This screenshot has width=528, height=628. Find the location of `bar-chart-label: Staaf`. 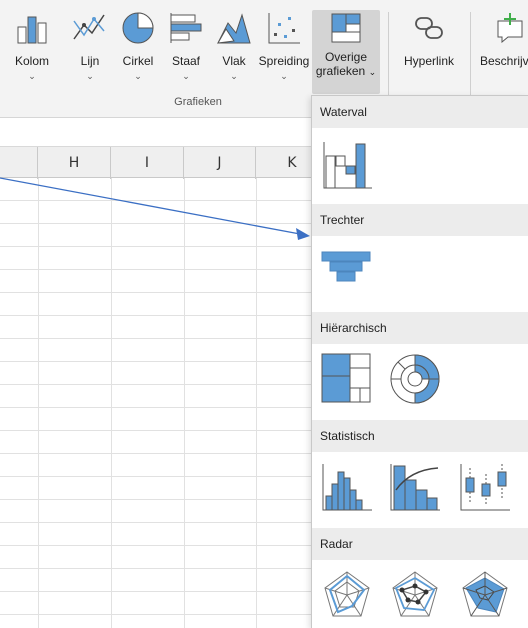

bar-chart-label: Staaf is located at coordinates (186, 61).